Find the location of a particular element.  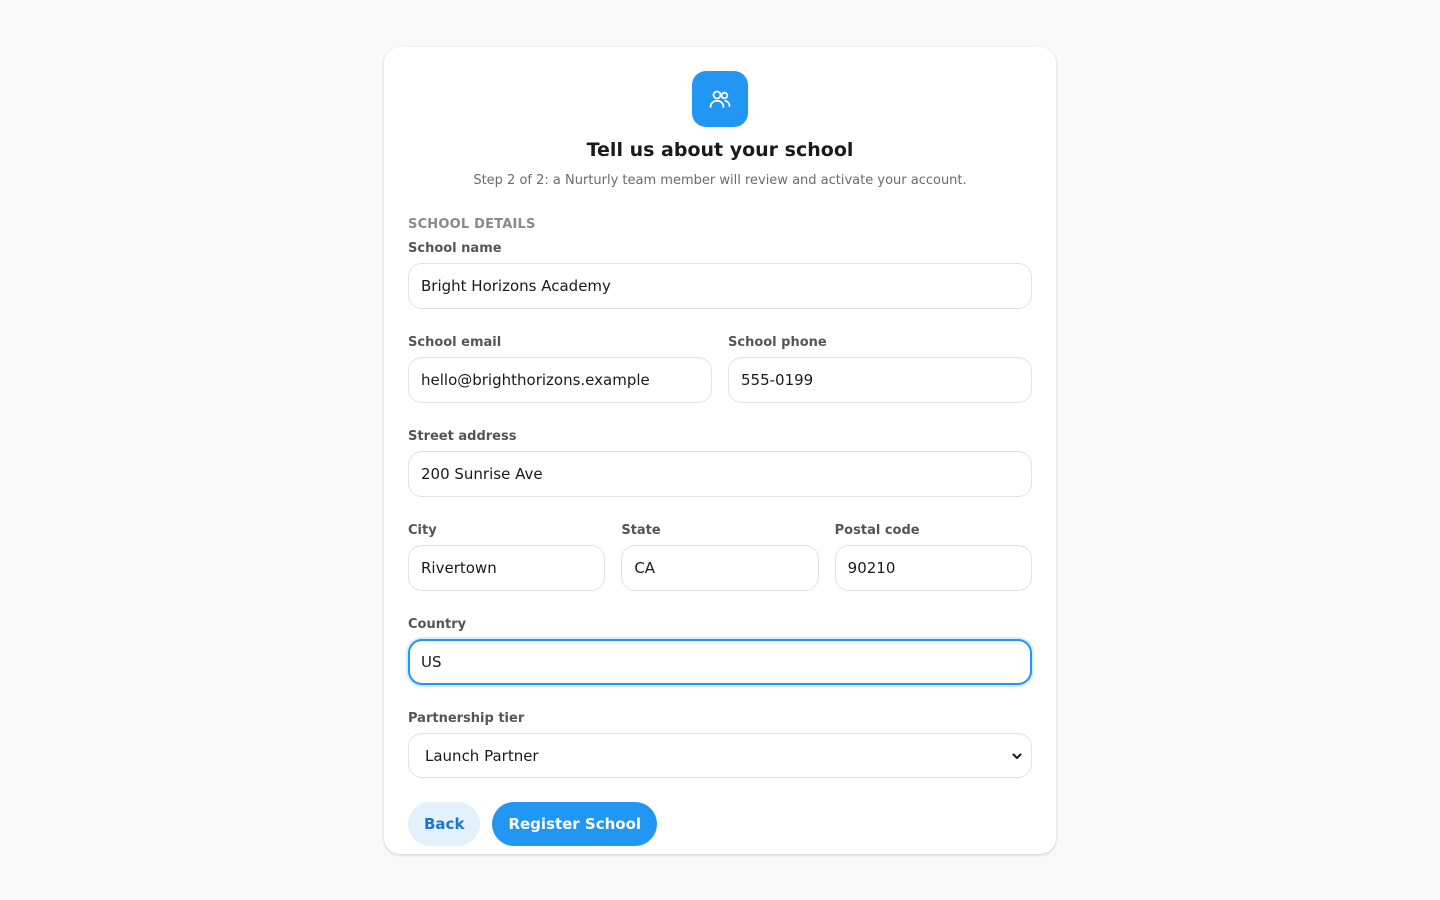

postal-code-input is located at coordinates (933, 568).